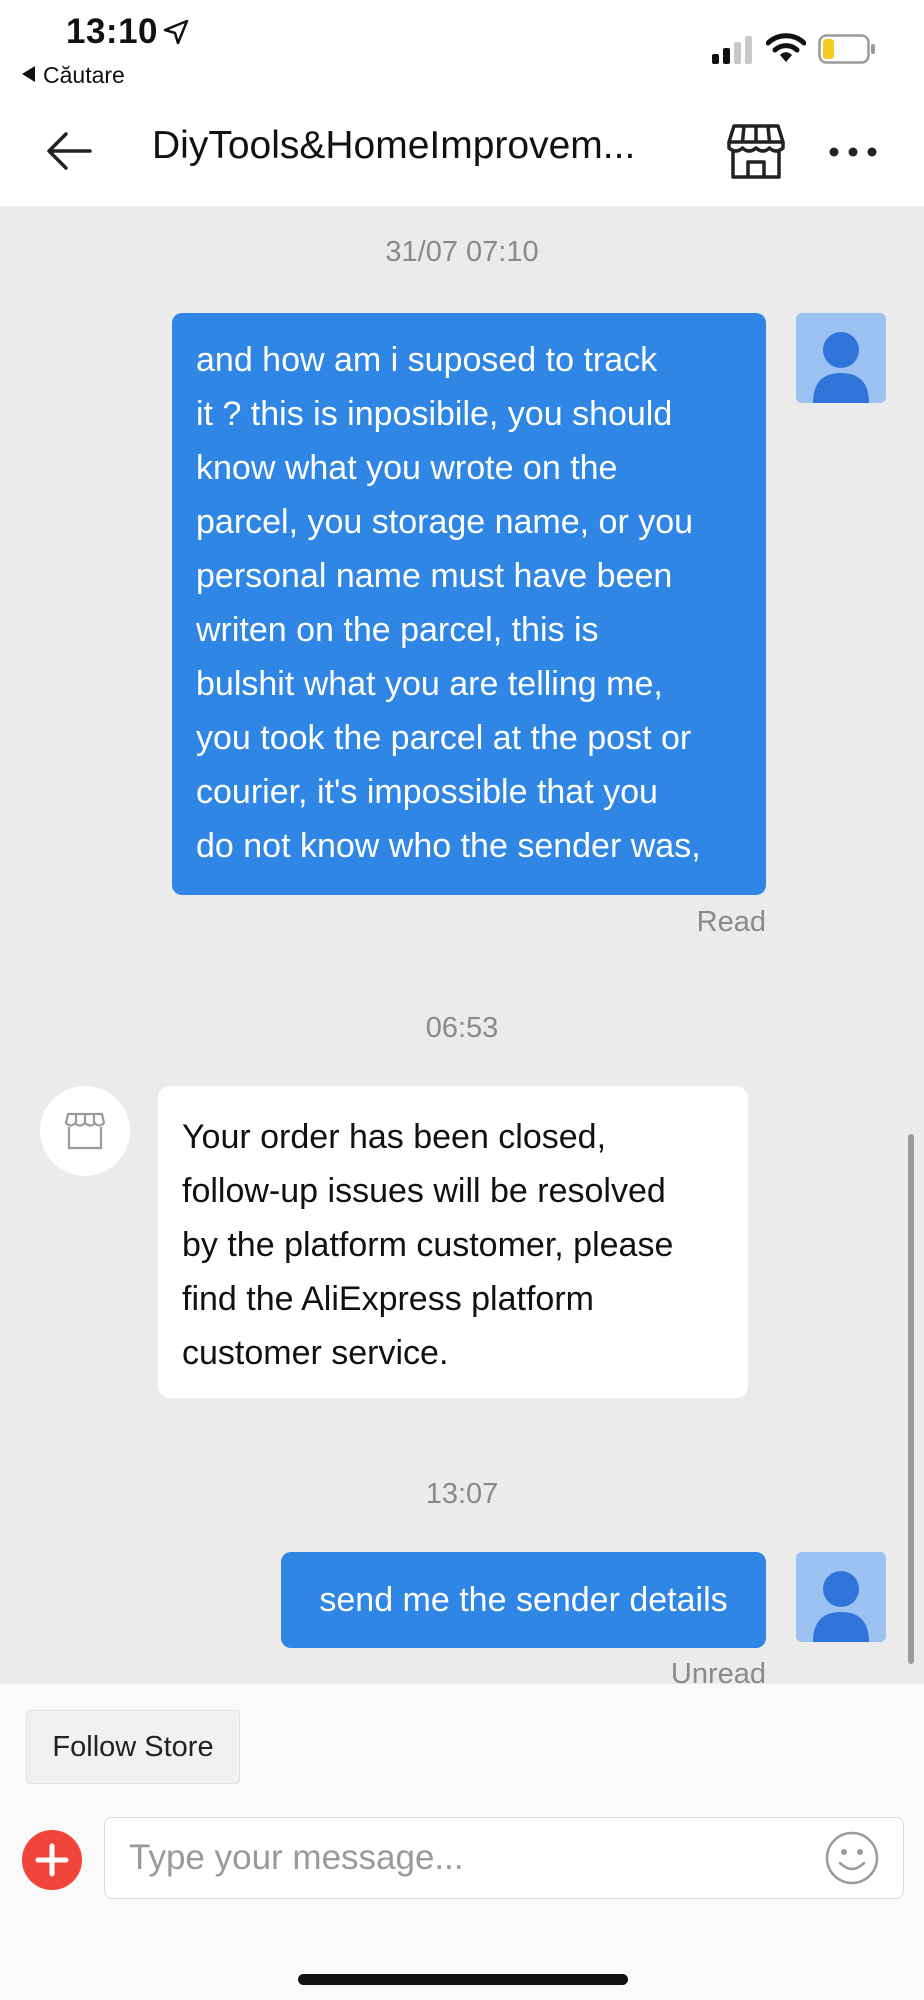  I want to click on status-bar: 13:10 Căutare, so click(462, 50).